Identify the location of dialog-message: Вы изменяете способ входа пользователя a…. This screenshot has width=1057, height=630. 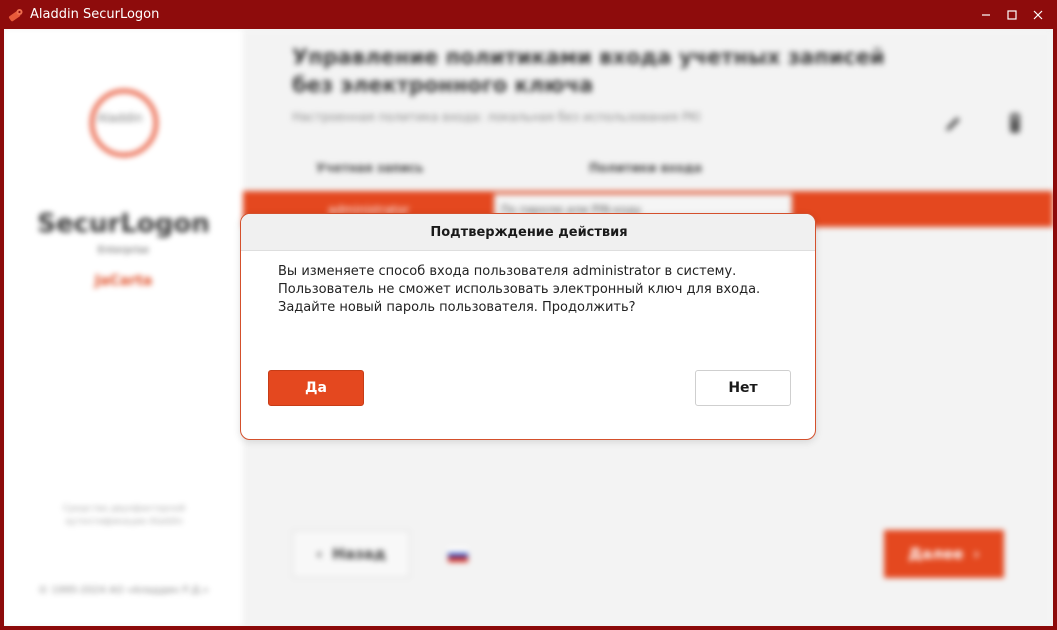
(519, 289).